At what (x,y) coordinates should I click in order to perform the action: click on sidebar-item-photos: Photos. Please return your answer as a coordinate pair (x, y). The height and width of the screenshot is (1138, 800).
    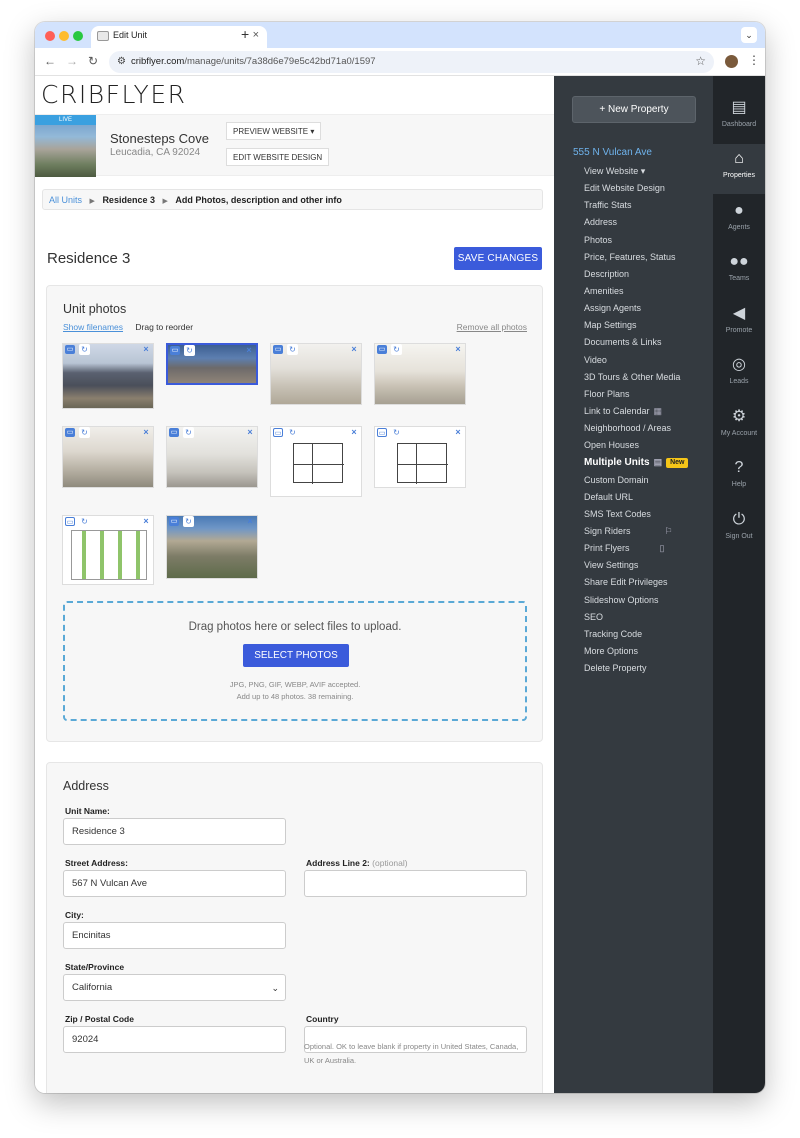
    Looking at the image, I should click on (646, 240).